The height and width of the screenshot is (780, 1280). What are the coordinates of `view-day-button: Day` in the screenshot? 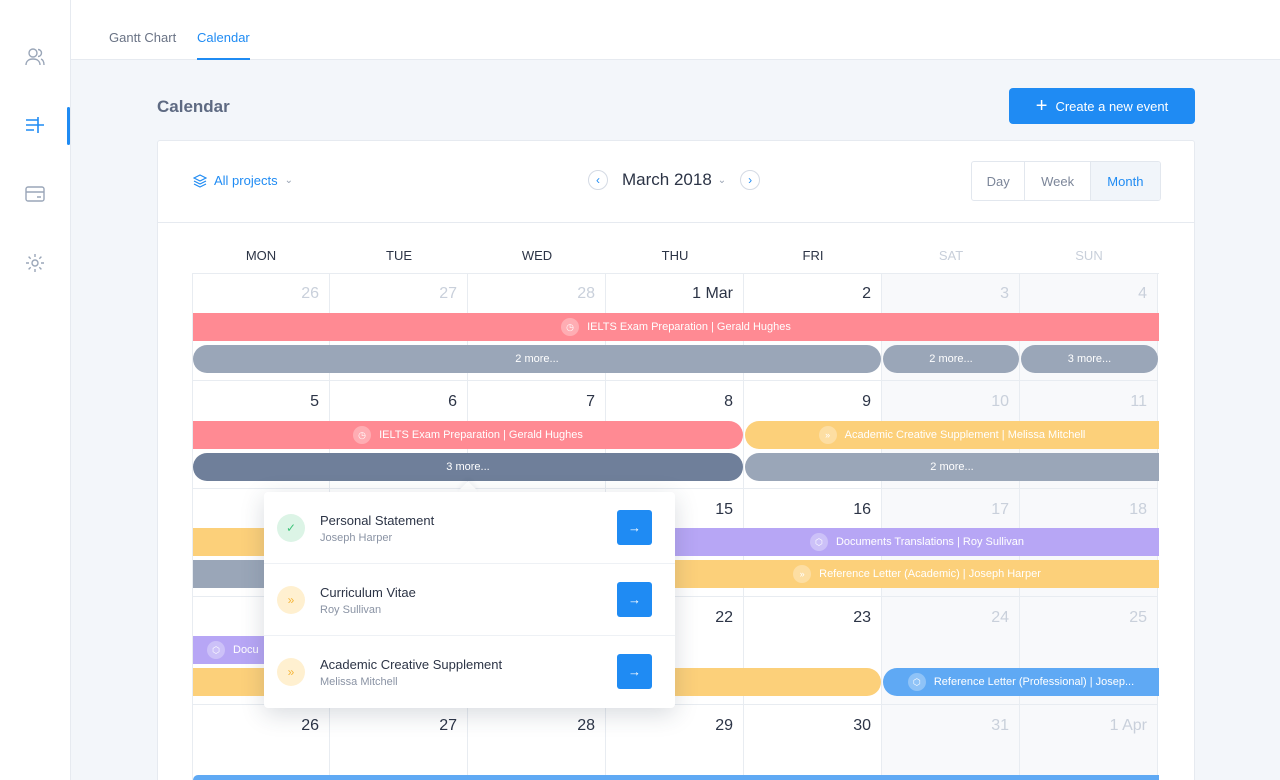 It's located at (999, 181).